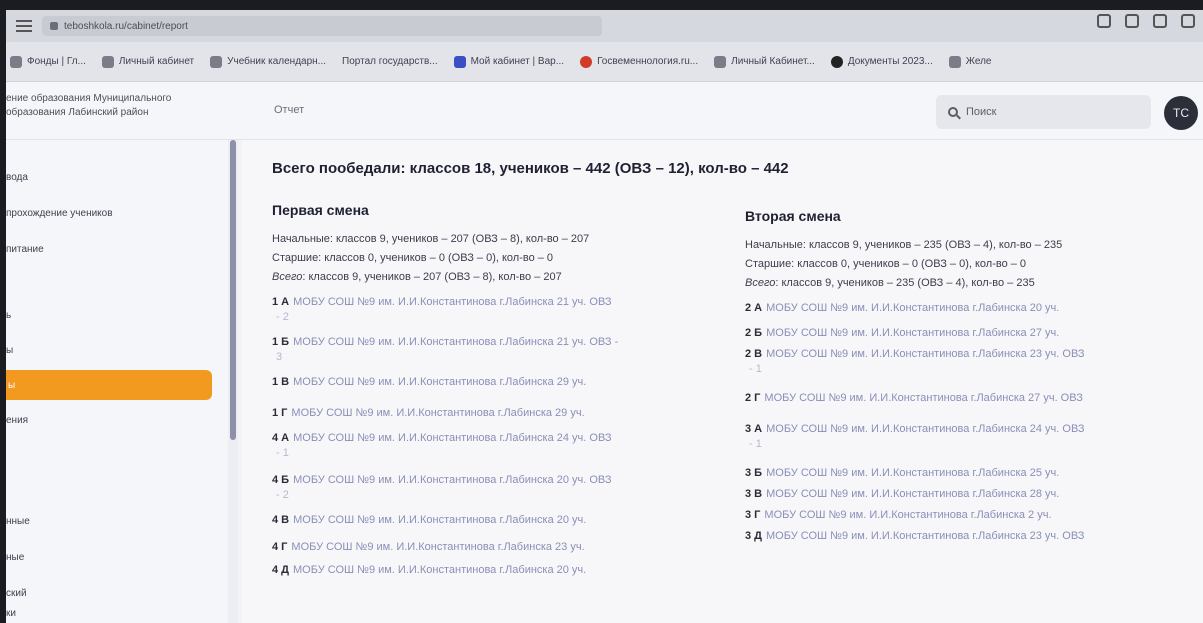  Describe the element at coordinates (233, 290) in the screenshot. I see `scrollbar-thumb` at that location.